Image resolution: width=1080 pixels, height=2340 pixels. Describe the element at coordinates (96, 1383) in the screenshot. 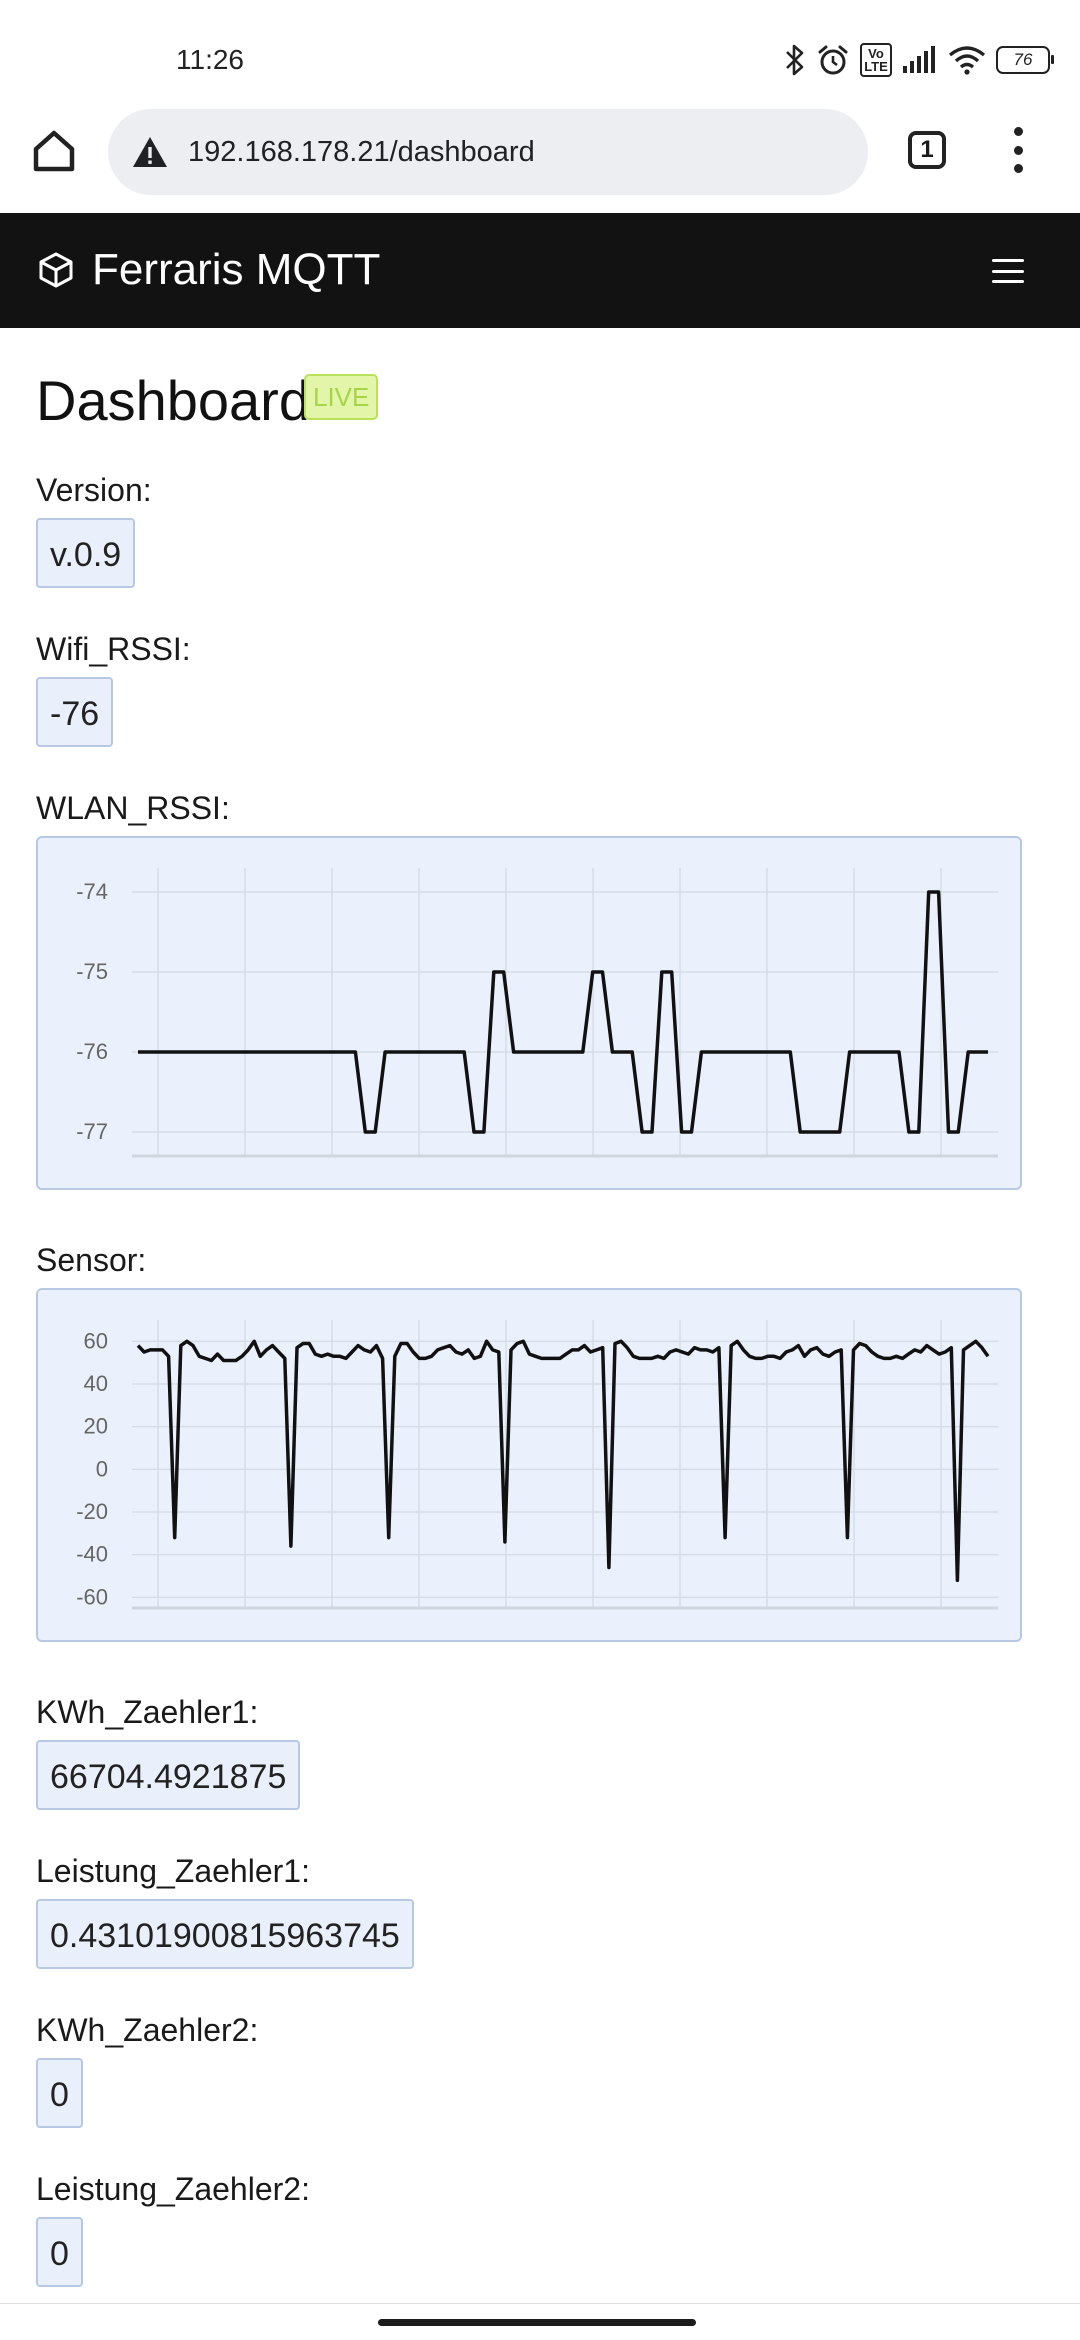

I see `y-tick-label: 40` at that location.